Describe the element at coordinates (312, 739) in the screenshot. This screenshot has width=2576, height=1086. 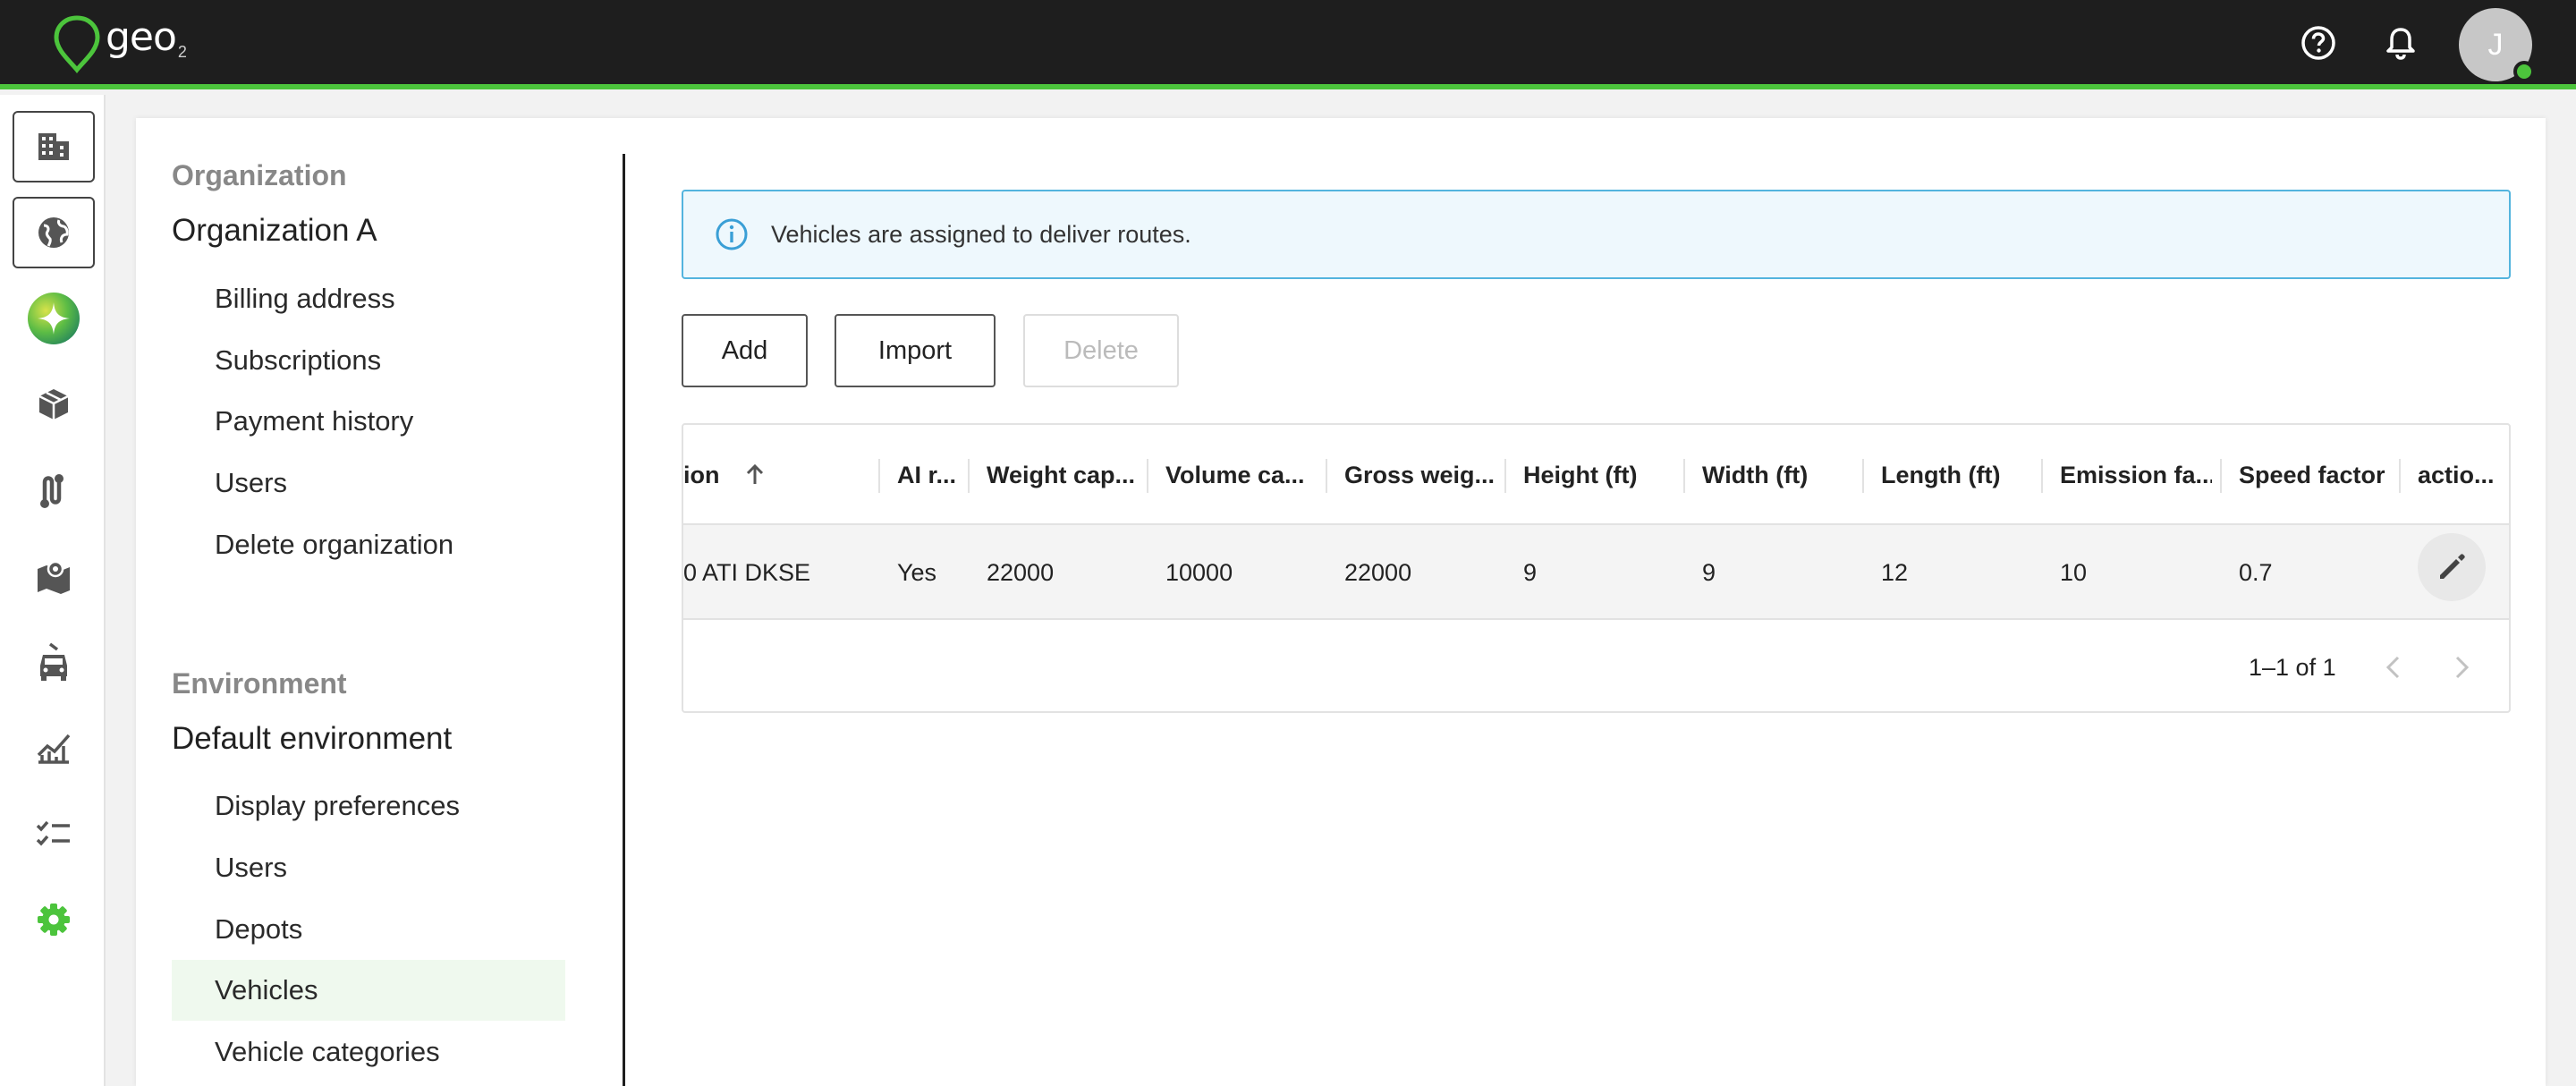
I see `environment-name: Default environment` at that location.